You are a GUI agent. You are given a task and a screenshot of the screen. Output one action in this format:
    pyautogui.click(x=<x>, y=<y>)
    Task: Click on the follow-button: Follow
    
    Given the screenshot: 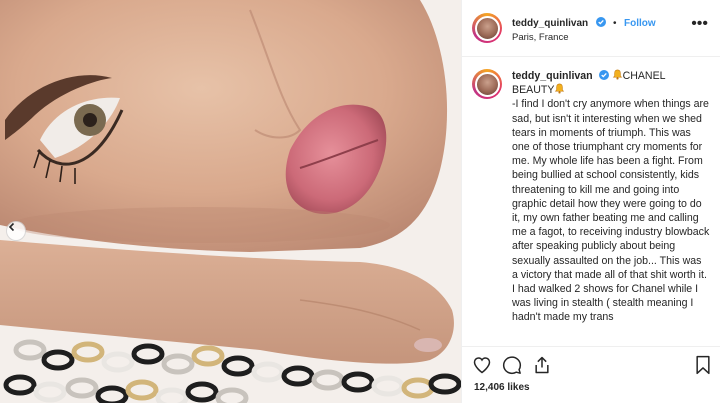 What is the action you would take?
    pyautogui.click(x=640, y=23)
    